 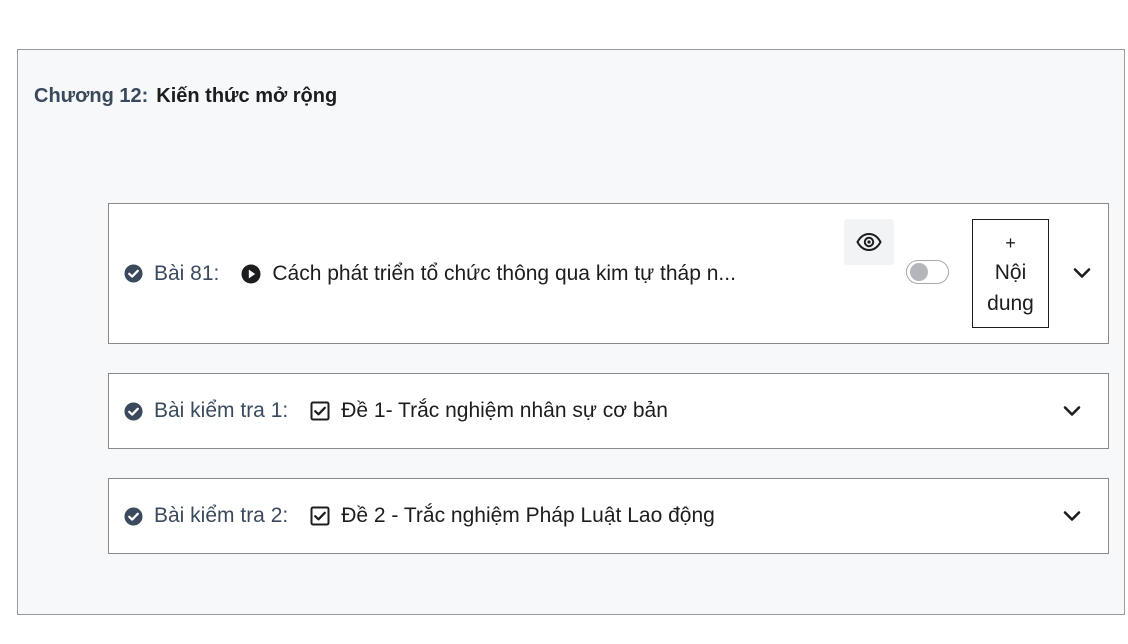 I want to click on lesson-title: Đề 2 - Trắc nghiệm Pháp Luật Lao động, so click(x=528, y=516).